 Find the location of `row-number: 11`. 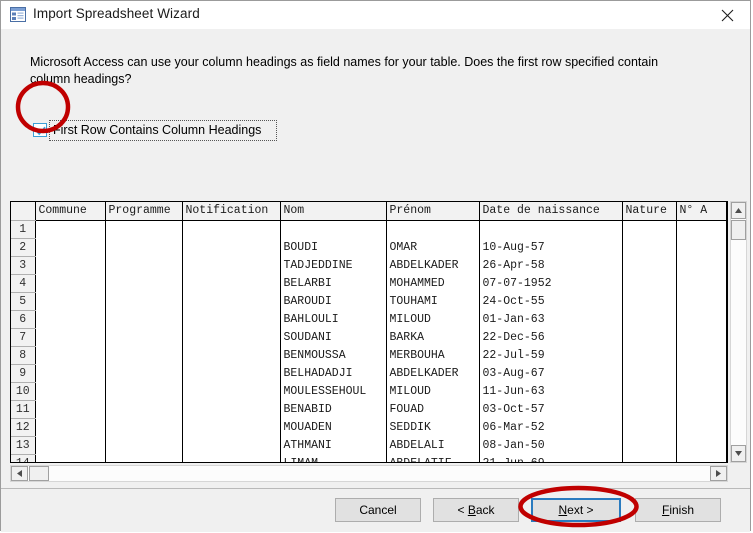

row-number: 11 is located at coordinates (23, 409).